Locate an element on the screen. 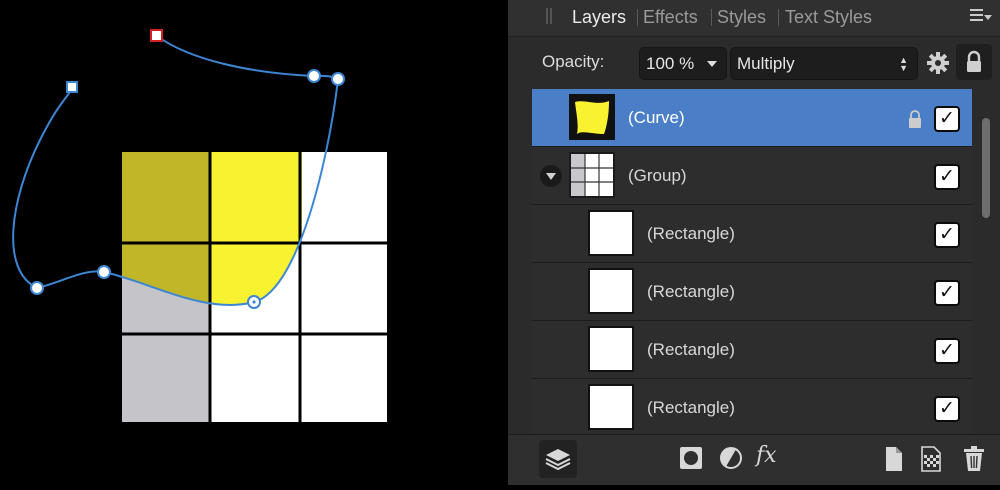  layer-name: (Group) is located at coordinates (657, 176).